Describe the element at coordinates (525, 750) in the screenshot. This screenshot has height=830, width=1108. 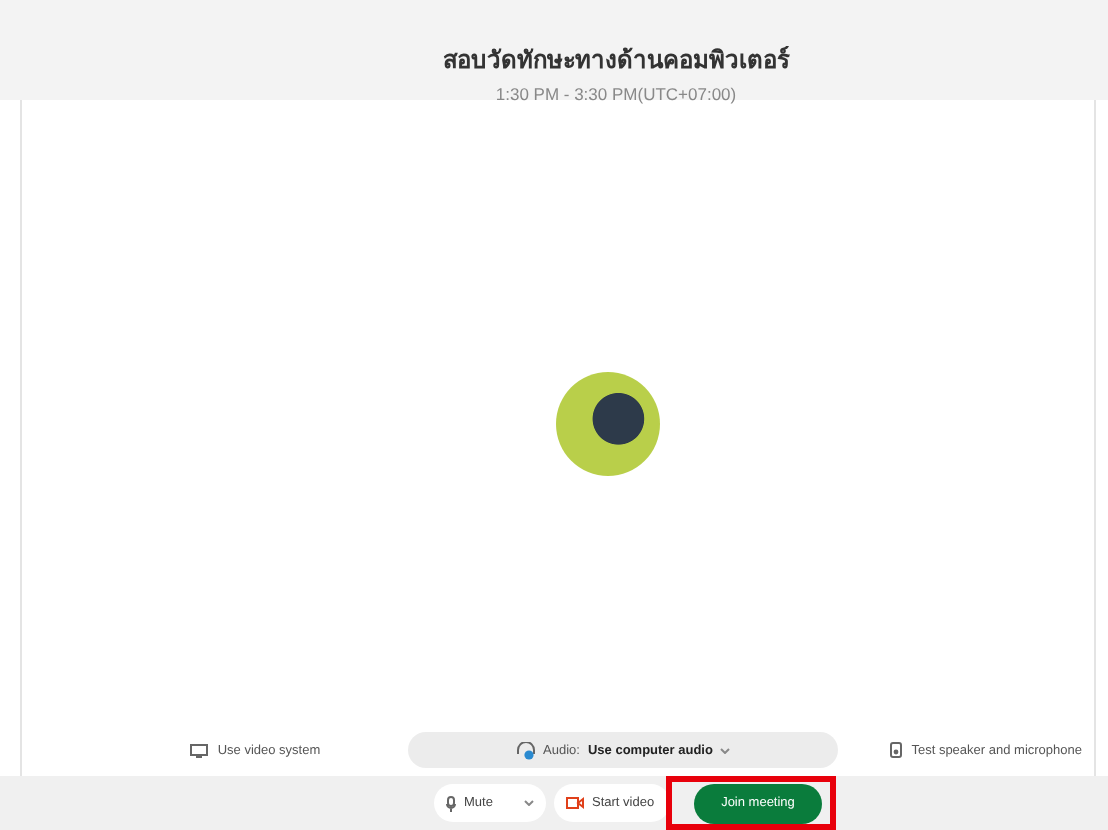
I see `headset-icon` at that location.